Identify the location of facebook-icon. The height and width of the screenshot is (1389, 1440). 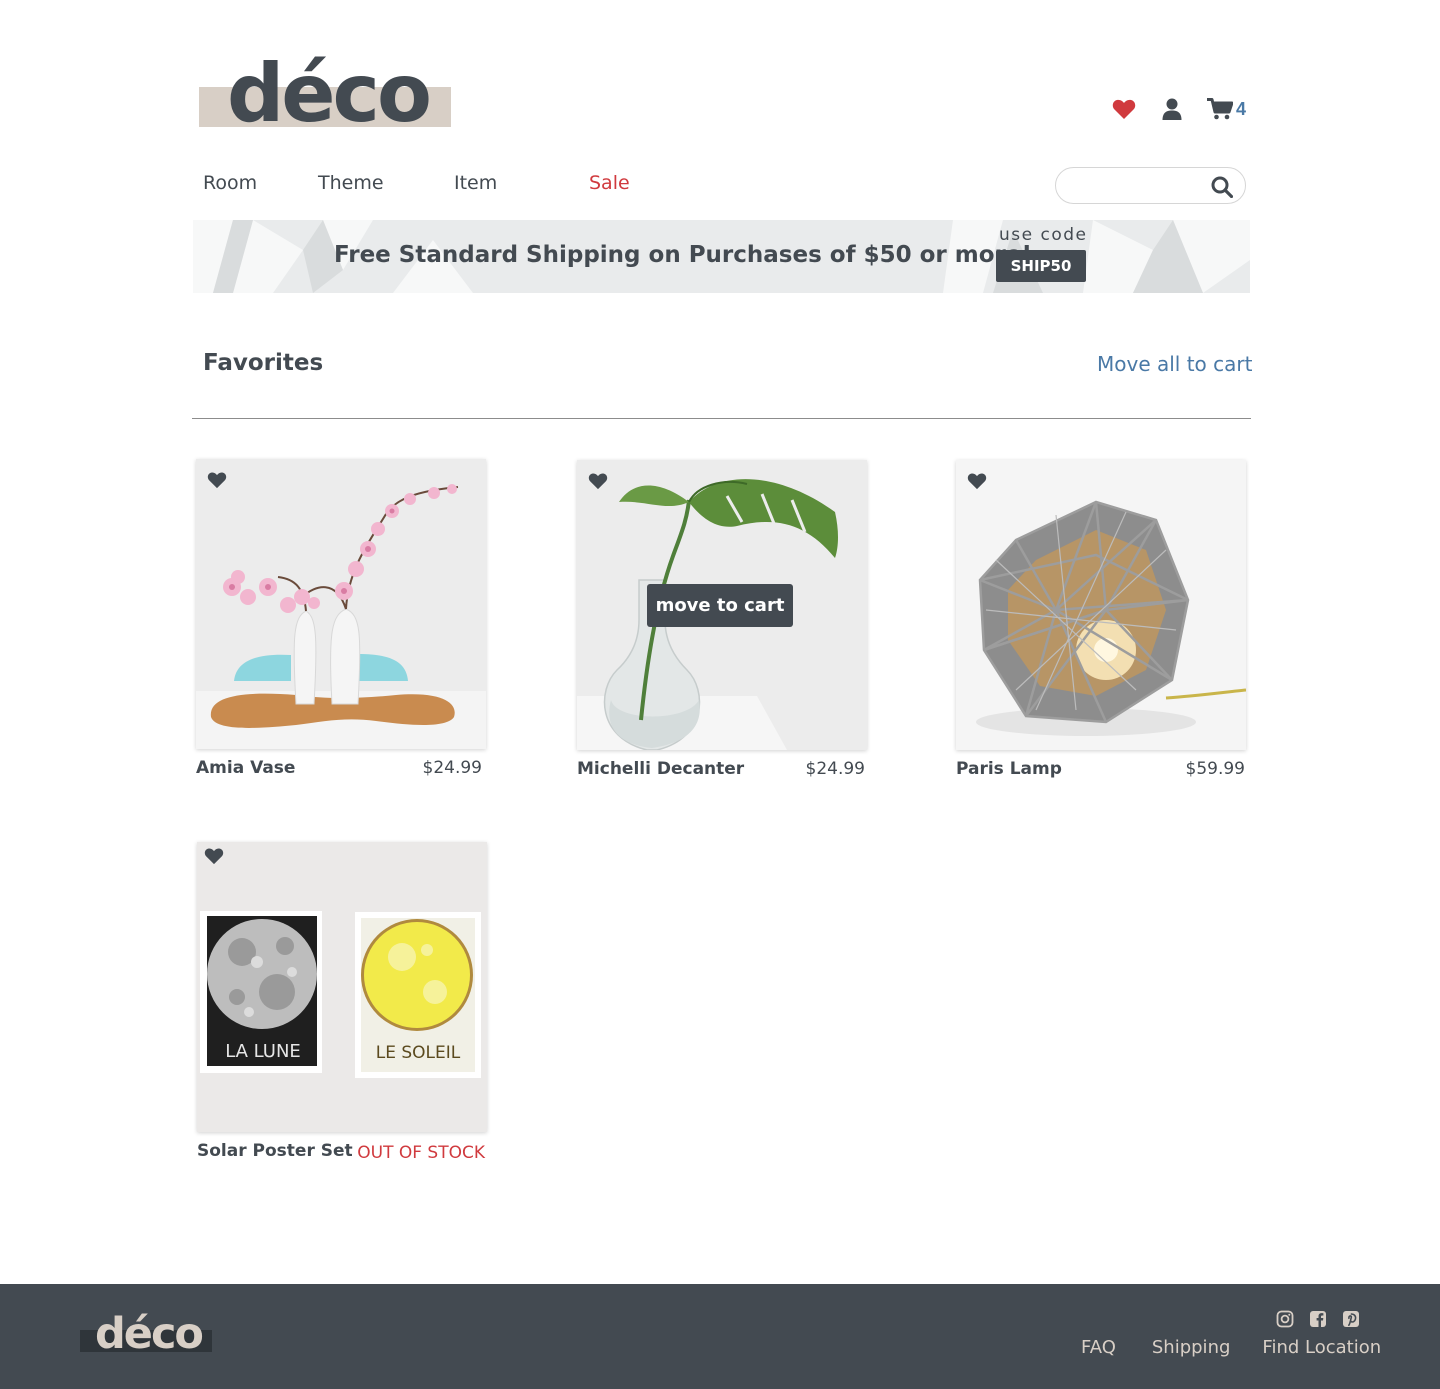
(1318, 1319).